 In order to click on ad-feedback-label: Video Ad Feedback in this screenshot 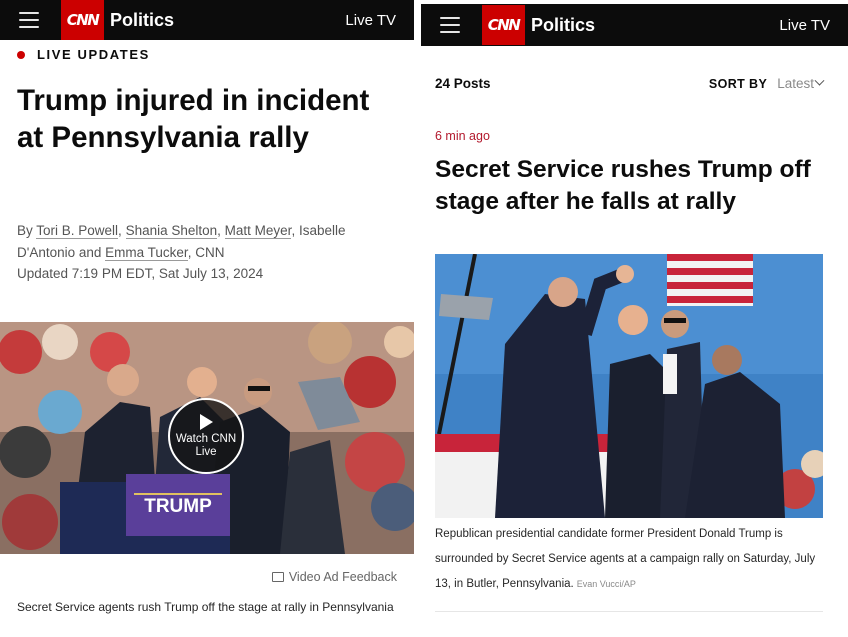, I will do `click(342, 577)`.